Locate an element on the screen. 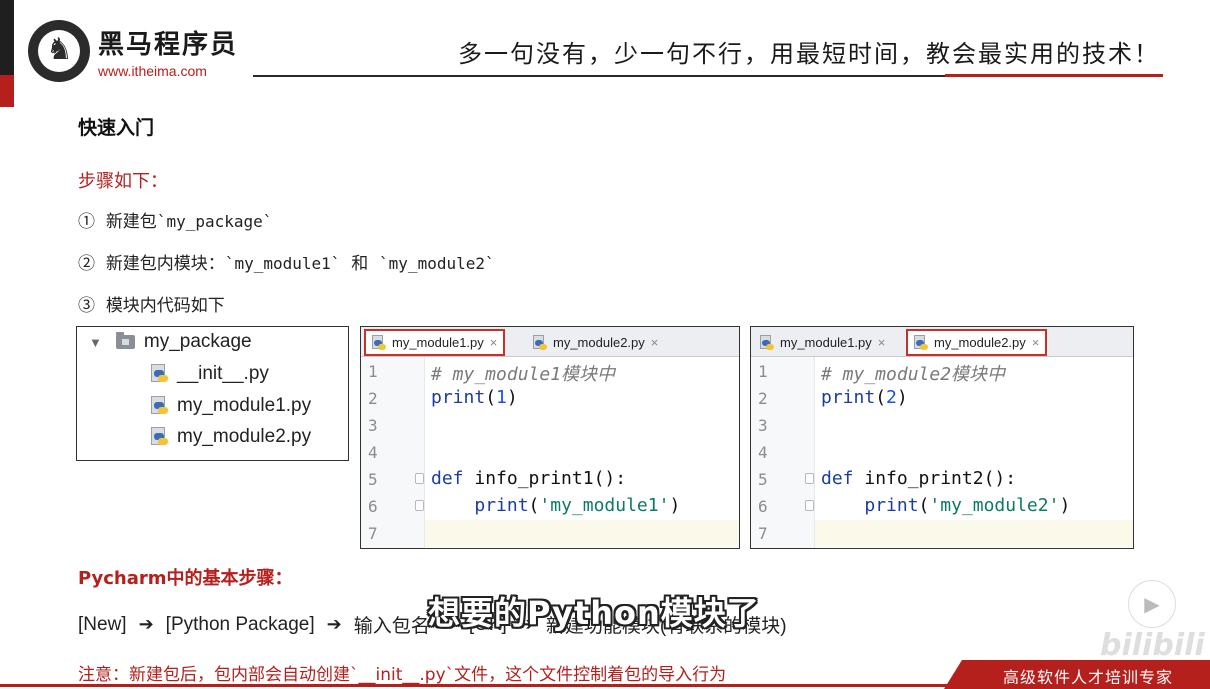 Image resolution: width=1210 pixels, height=689 pixels. step-number: ① is located at coordinates (86, 222).